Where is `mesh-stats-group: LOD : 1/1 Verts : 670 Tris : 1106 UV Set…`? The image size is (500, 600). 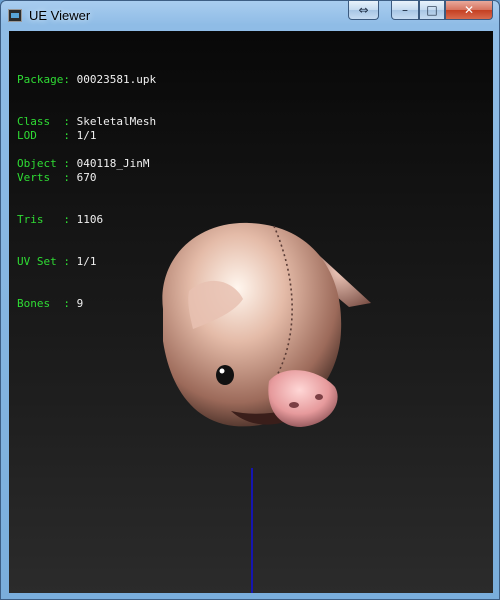 mesh-stats-group: LOD : 1/1 Verts : 670 Tris : 1106 UV Set… is located at coordinates (60, 220).